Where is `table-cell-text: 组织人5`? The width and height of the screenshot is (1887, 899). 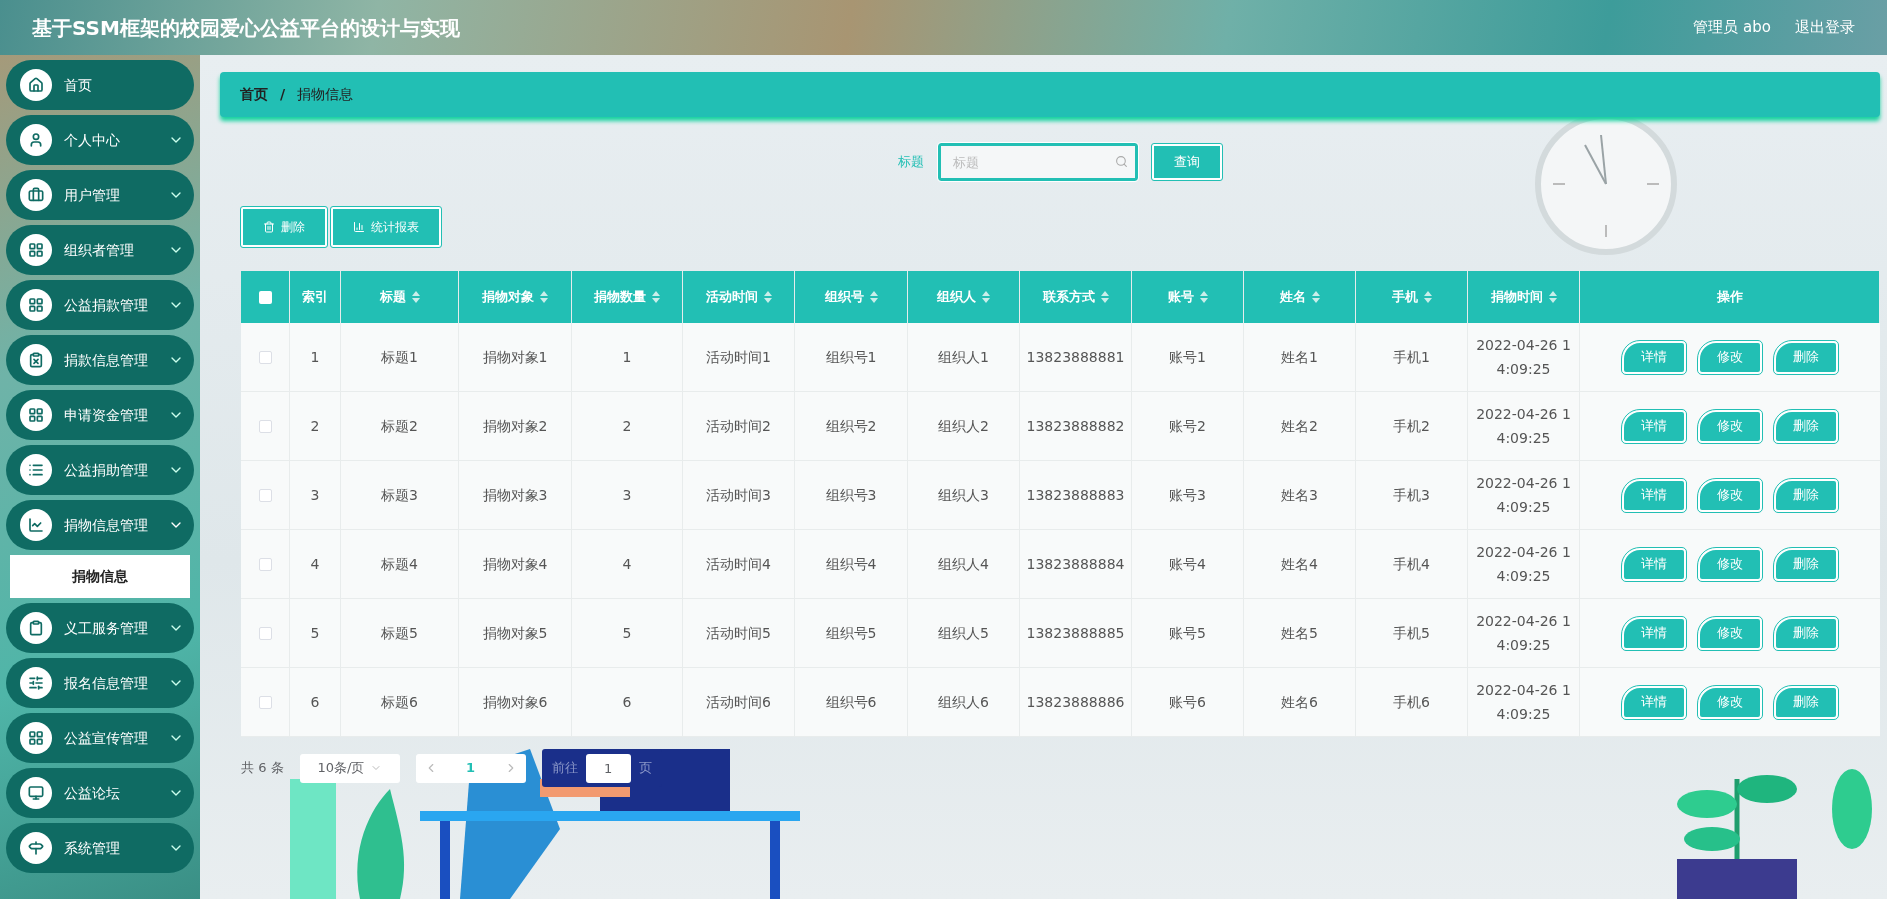 table-cell-text: 组织人5 is located at coordinates (963, 633).